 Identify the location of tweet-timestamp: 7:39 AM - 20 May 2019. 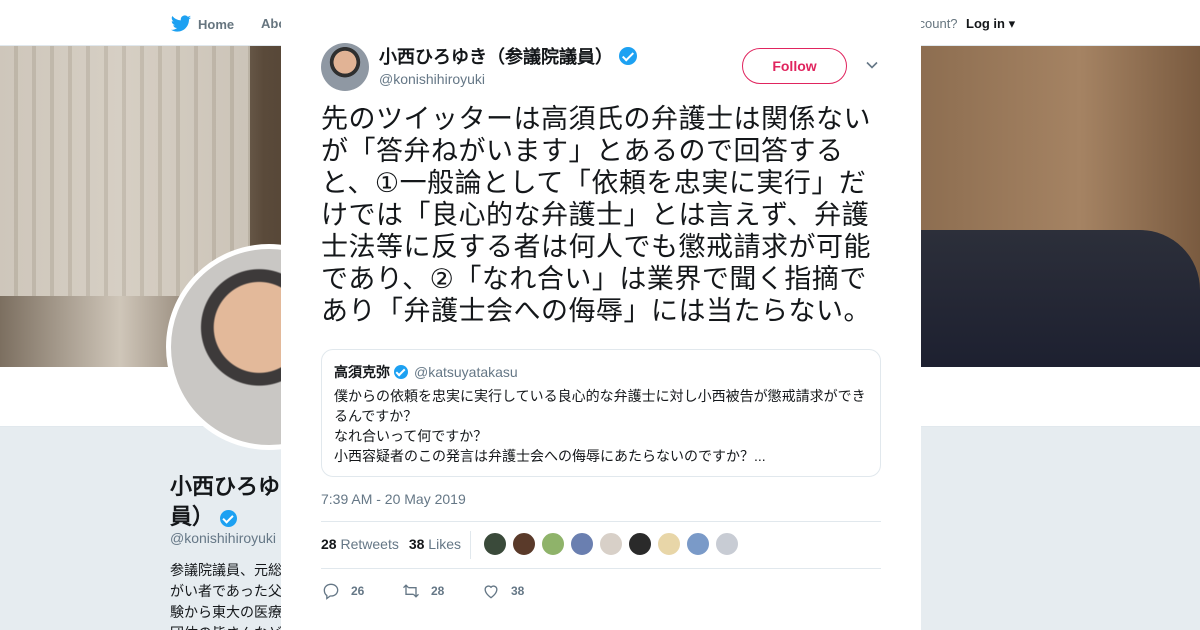
(393, 499).